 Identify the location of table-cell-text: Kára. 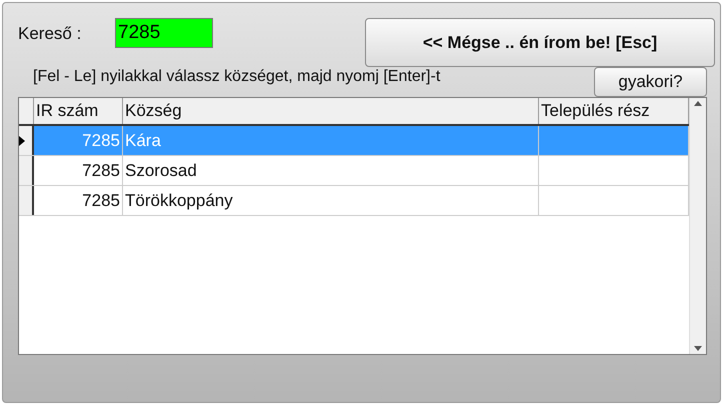
(143, 141).